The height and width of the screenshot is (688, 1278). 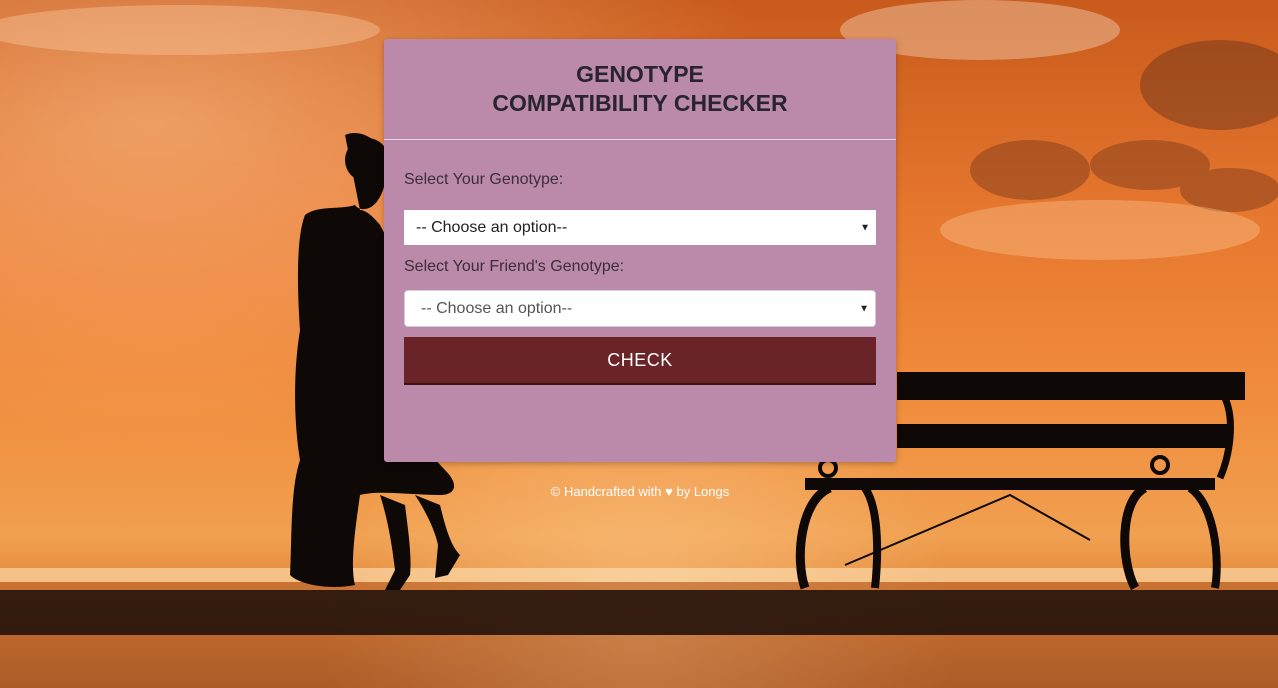 What do you see at coordinates (669, 491) in the screenshot?
I see `heart-icon: ♥` at bounding box center [669, 491].